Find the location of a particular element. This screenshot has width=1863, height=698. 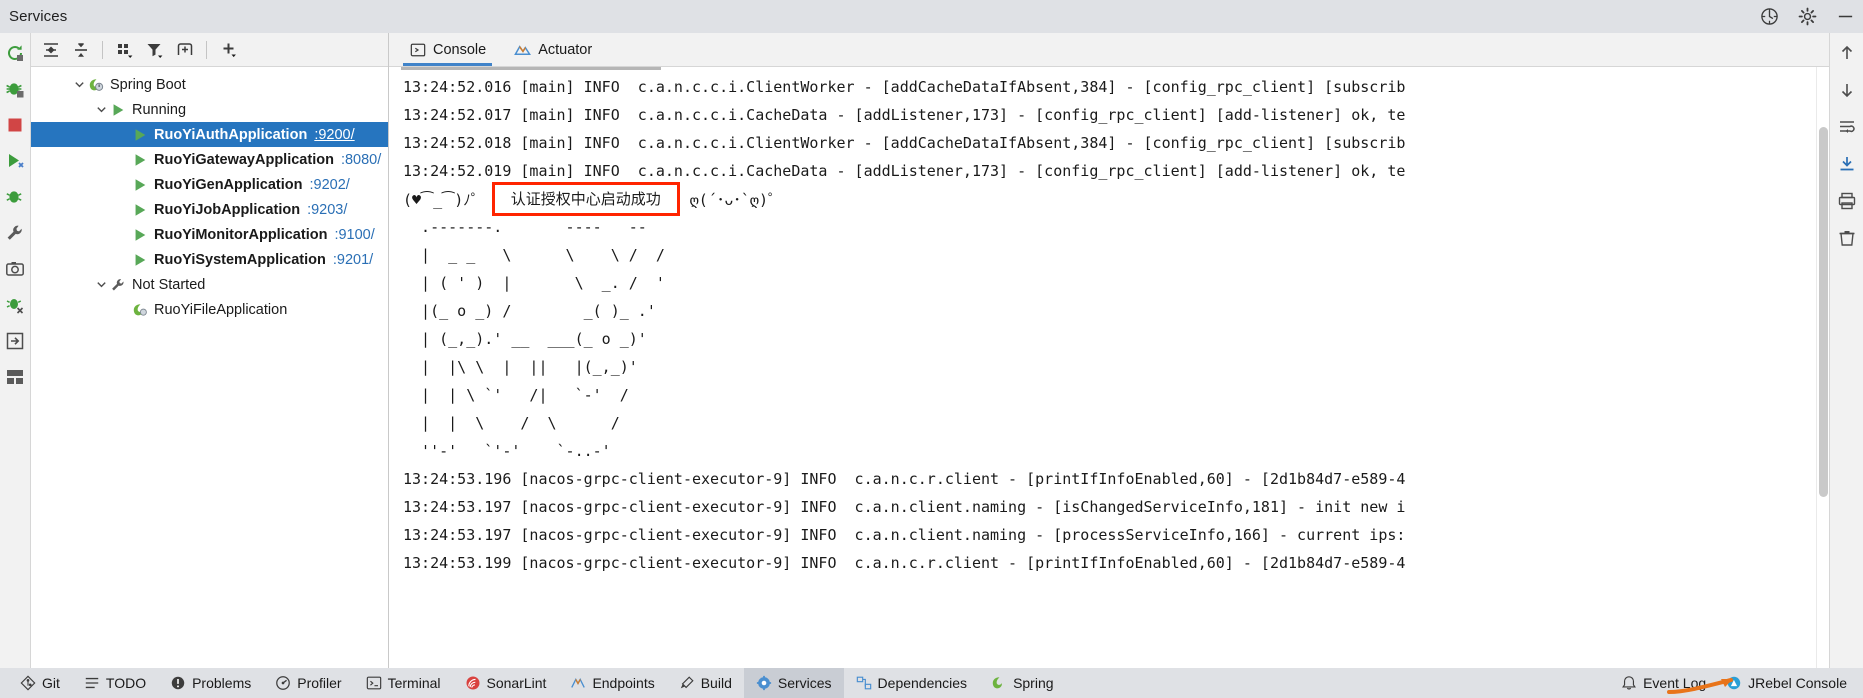

wrench-gray-icon is located at coordinates (118, 285).